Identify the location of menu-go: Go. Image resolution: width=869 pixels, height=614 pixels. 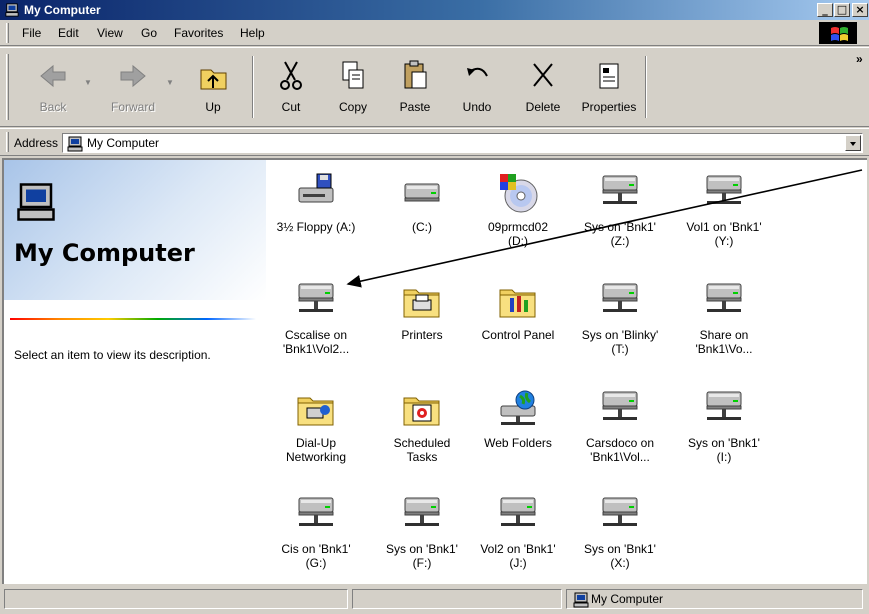
(149, 33).